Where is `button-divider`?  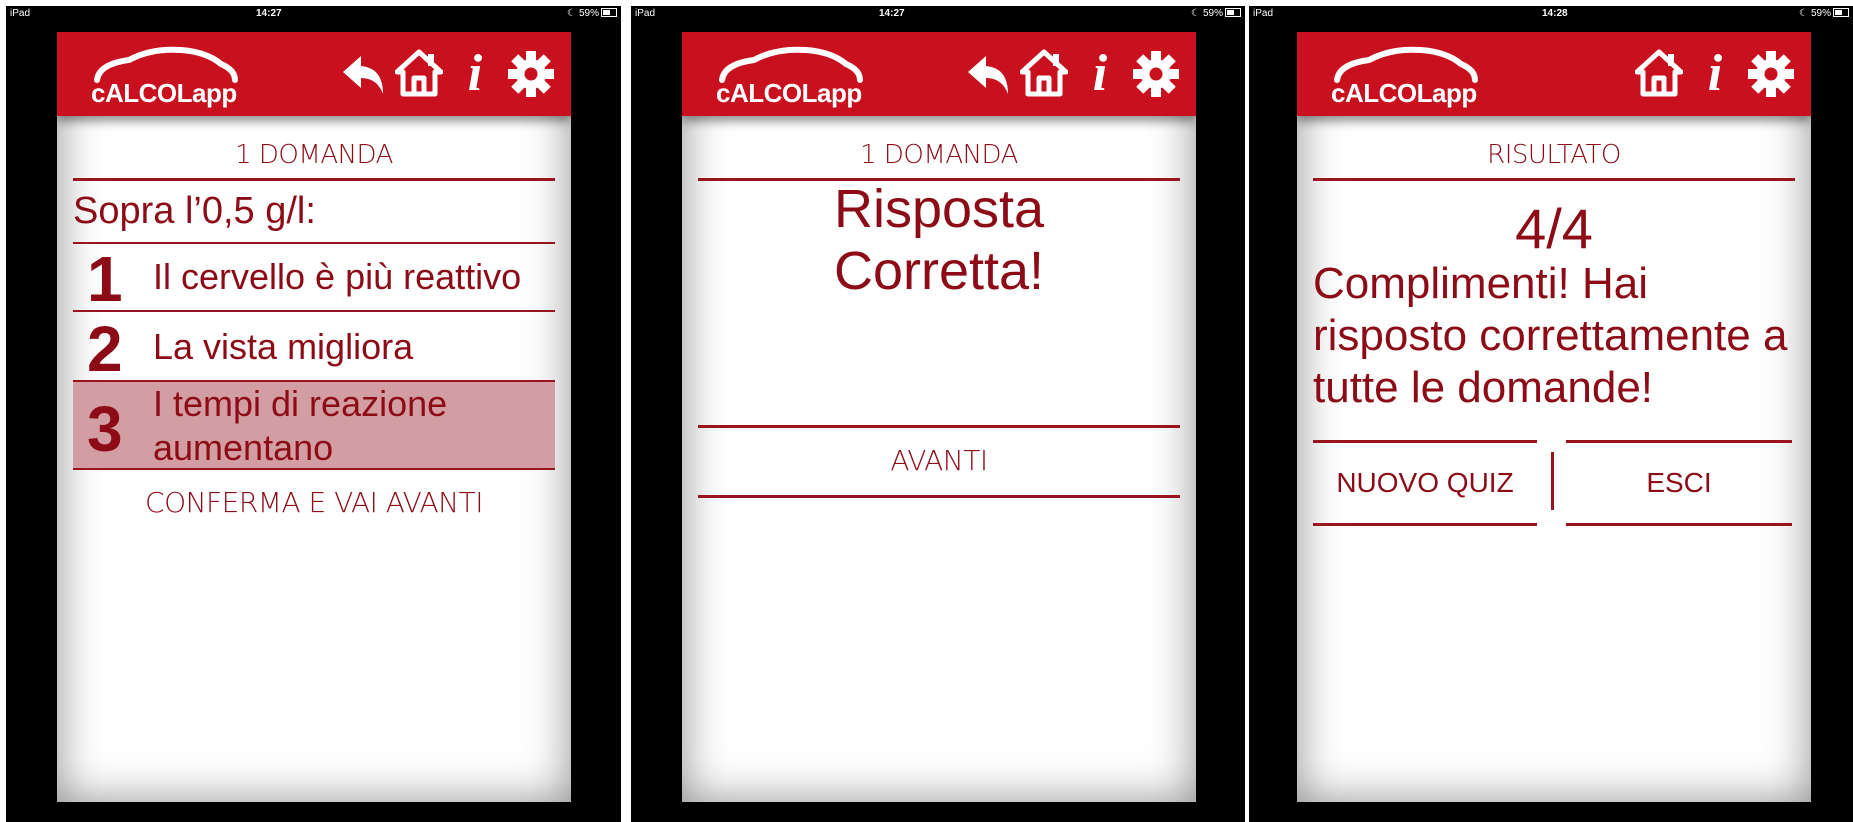 button-divider is located at coordinates (1552, 481).